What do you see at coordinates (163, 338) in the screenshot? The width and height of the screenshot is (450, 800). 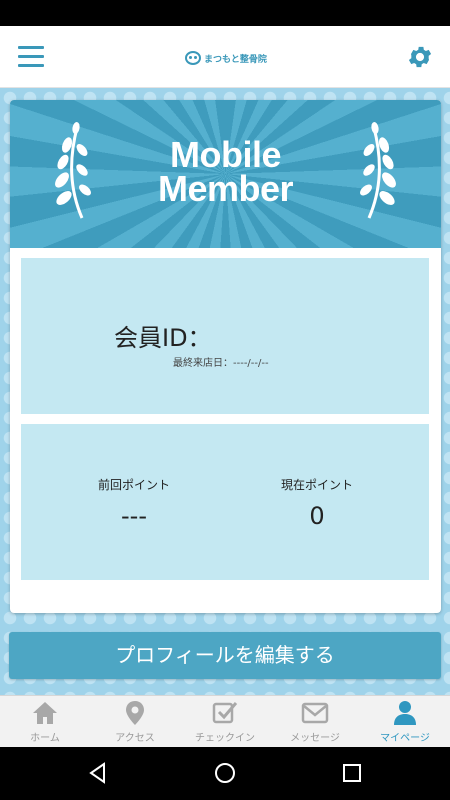 I see `member-id-label: 会員ID：` at bounding box center [163, 338].